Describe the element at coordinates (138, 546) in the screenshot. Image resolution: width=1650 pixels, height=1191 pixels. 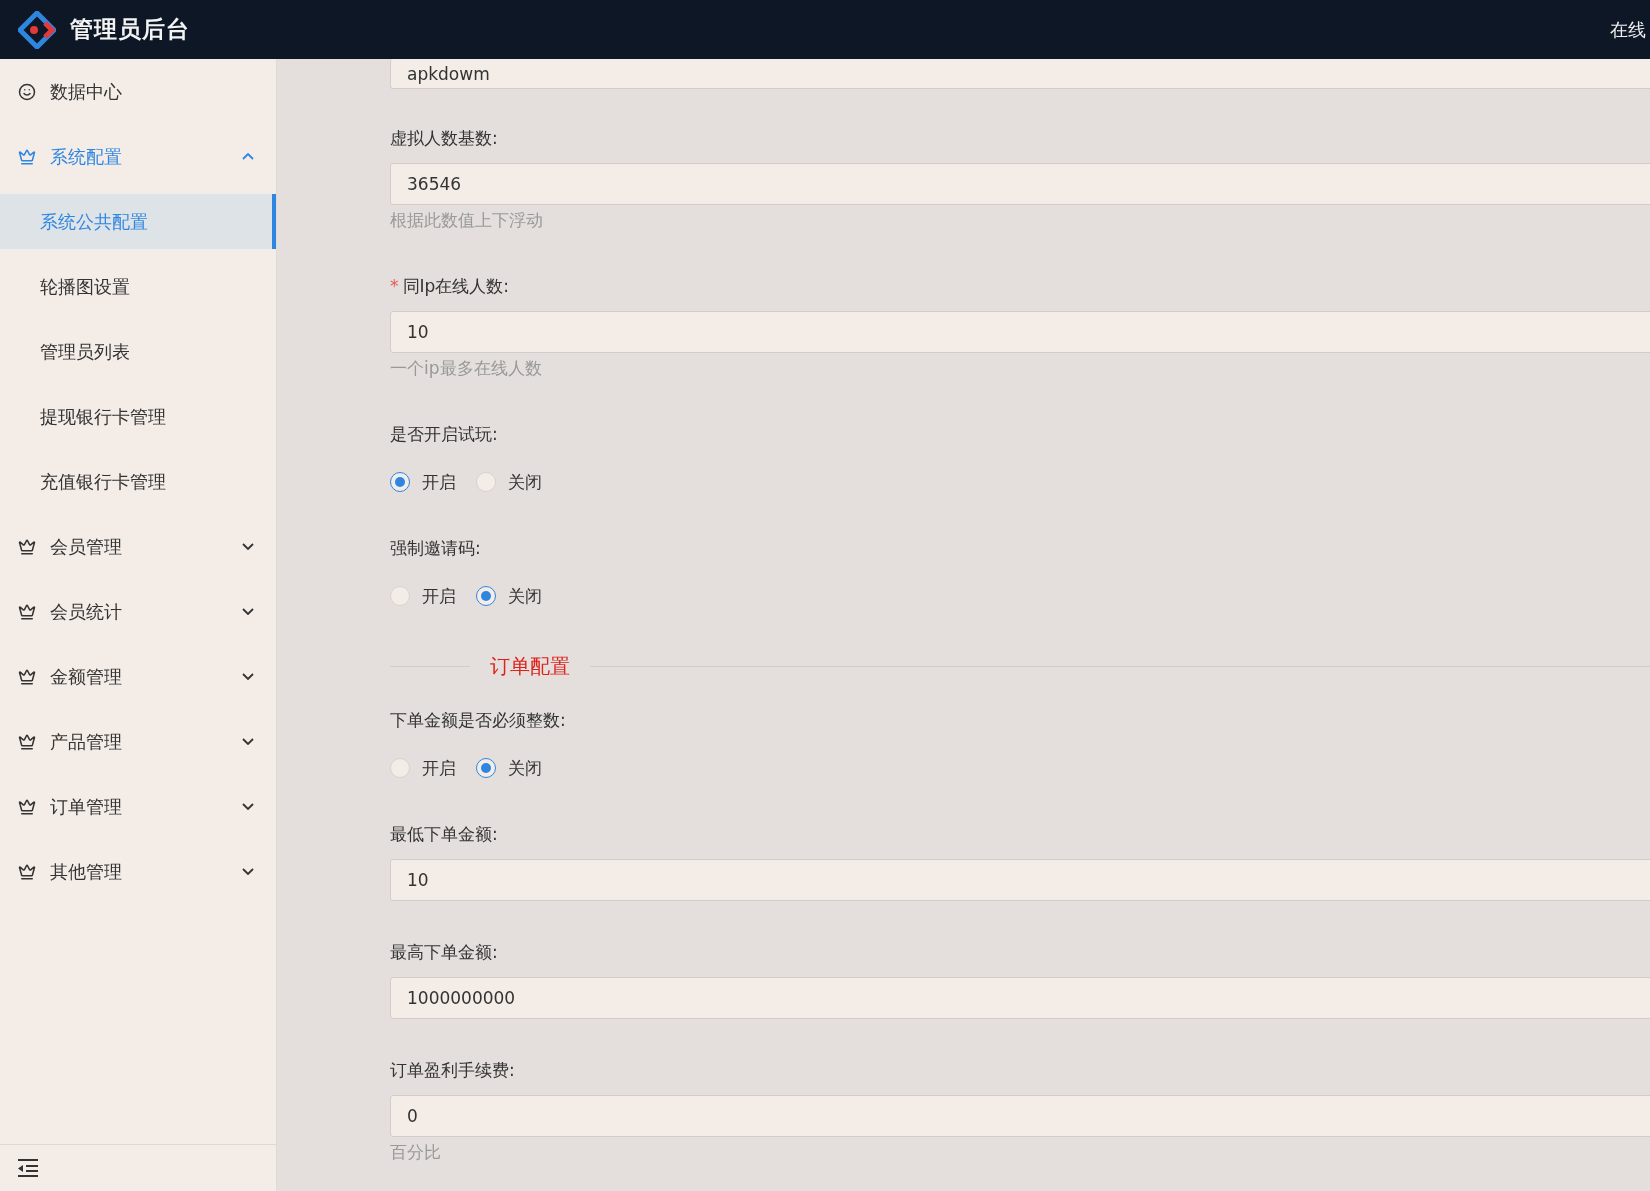
I see `menu-group: 会员管理` at that location.